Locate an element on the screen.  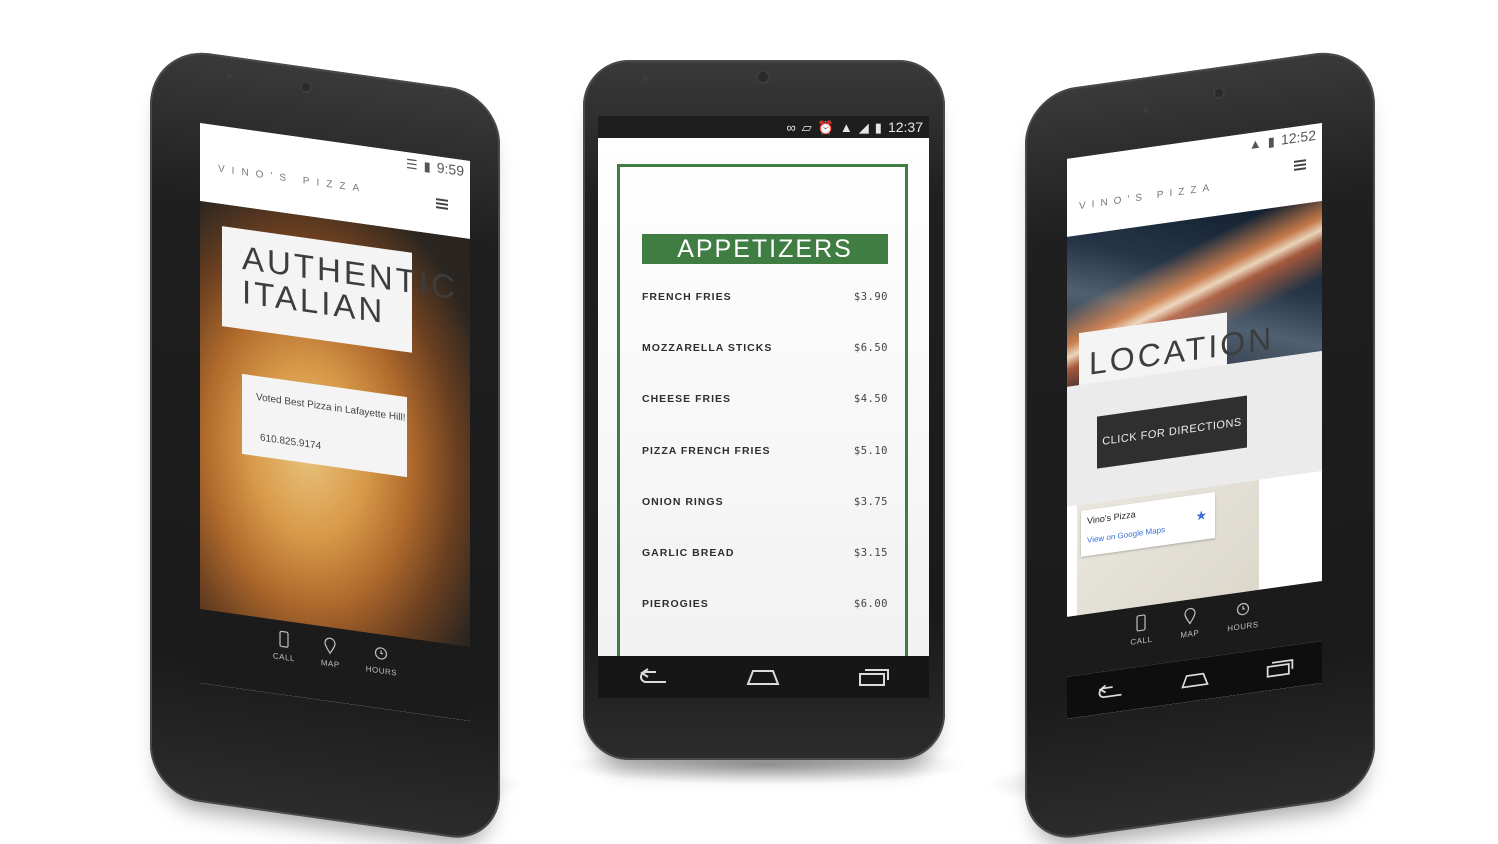
map-place-name: Vino's Pizza is located at coordinates (1111, 518).